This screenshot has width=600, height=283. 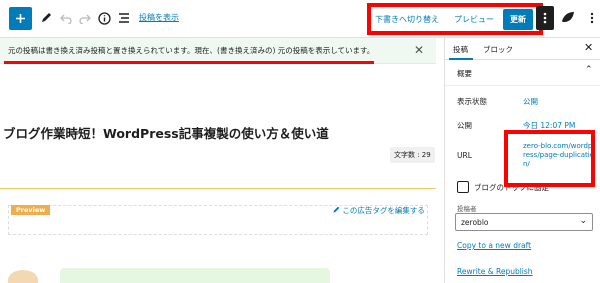 I want to click on tab-block: ブロック, so click(x=498, y=49).